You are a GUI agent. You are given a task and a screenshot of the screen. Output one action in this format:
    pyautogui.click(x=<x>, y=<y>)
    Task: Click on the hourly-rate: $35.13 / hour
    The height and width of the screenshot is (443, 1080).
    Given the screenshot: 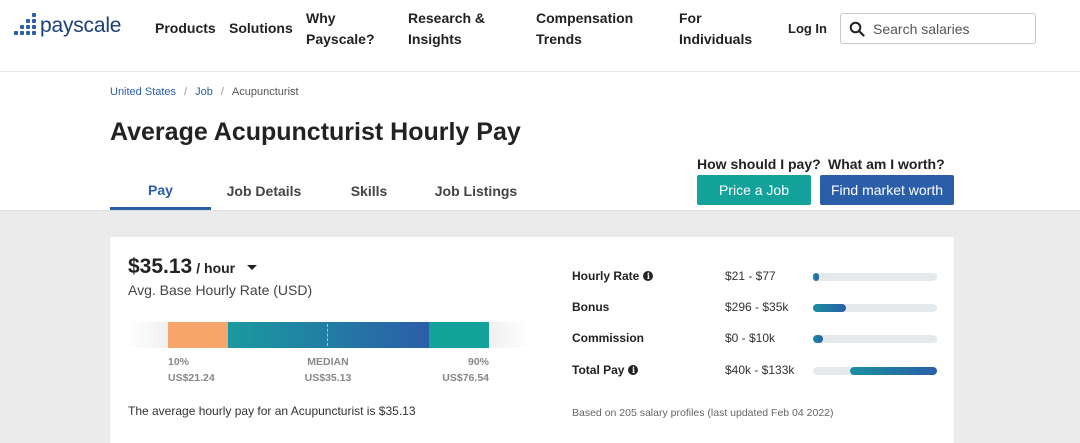 What is the action you would take?
    pyautogui.click(x=193, y=267)
    